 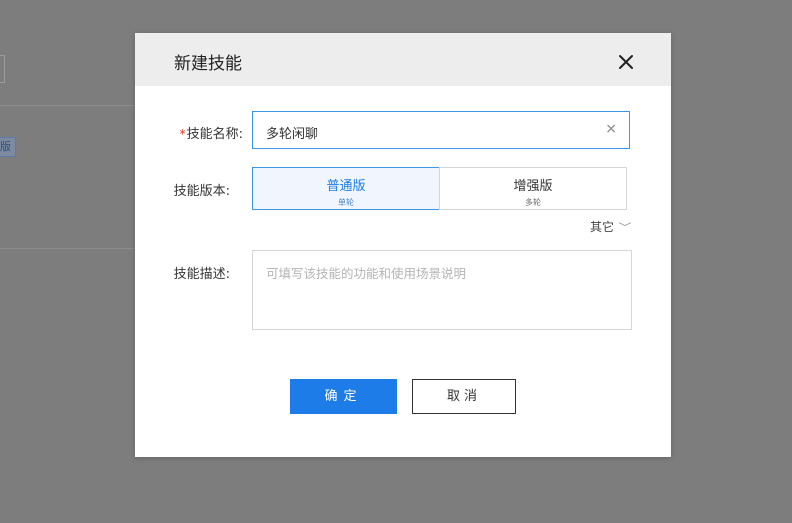 I want to click on skill-description-label: 技能描述:, so click(x=201, y=274).